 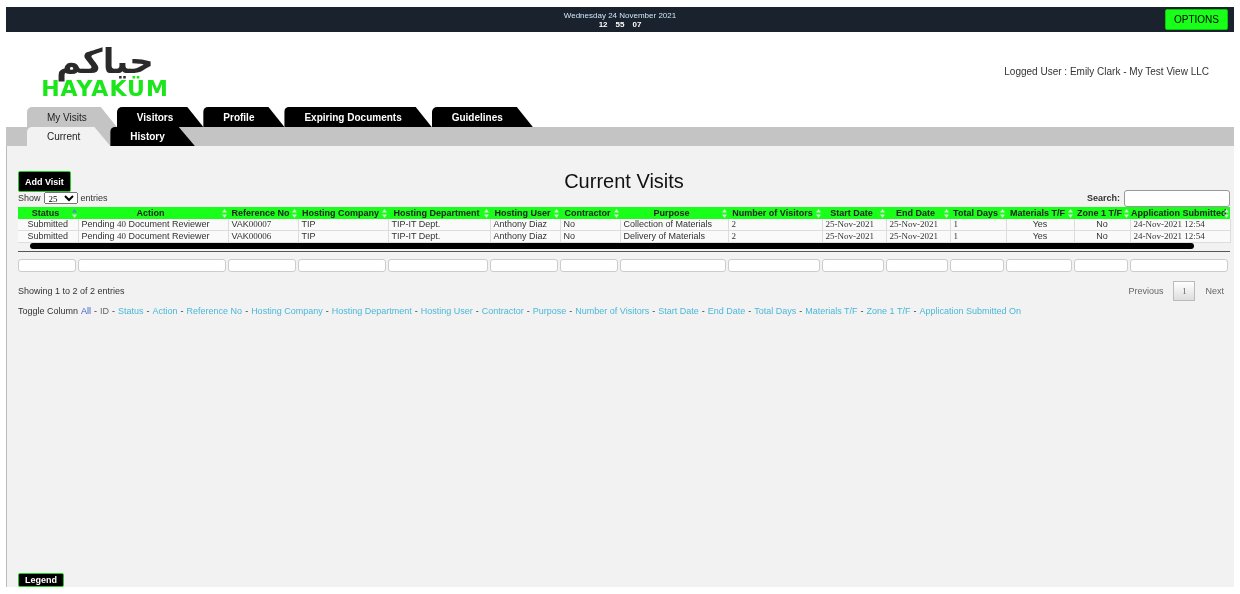 I want to click on table-cell: TIP, so click(x=343, y=225).